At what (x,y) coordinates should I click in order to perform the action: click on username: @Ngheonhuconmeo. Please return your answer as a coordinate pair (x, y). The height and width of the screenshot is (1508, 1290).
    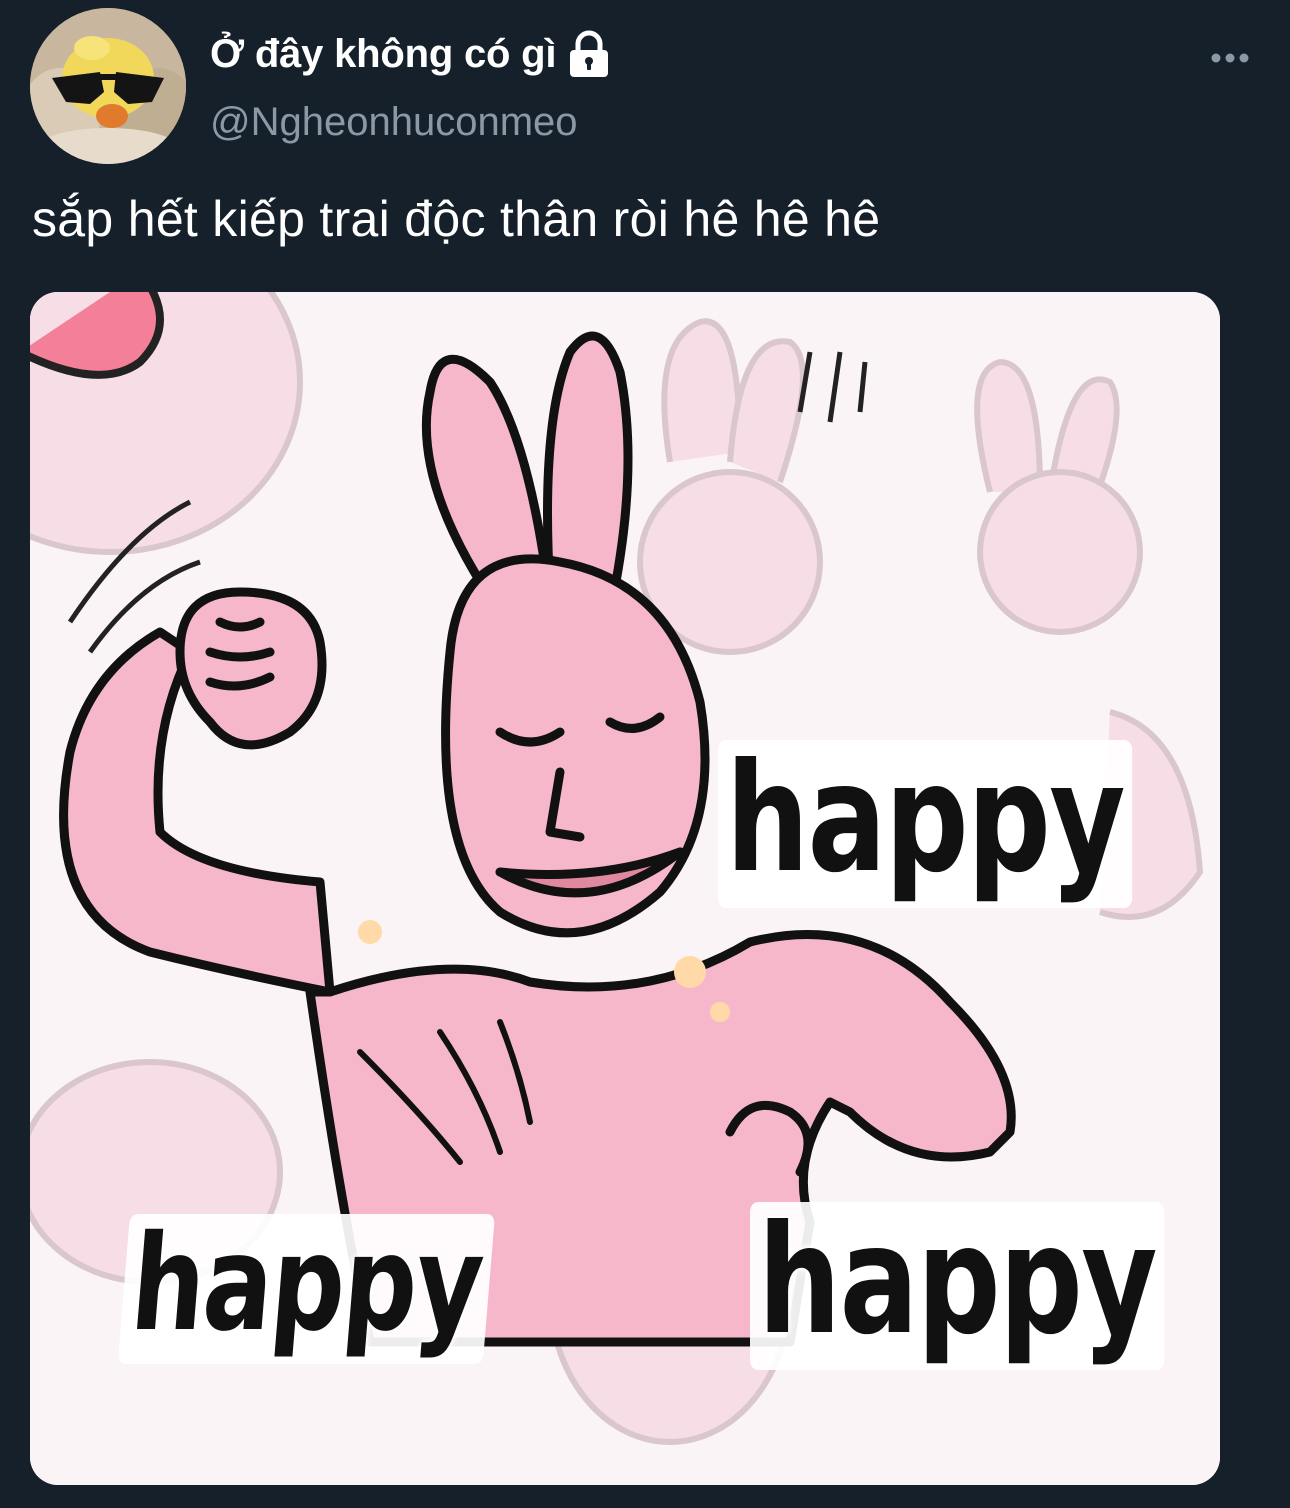
    Looking at the image, I should click on (394, 122).